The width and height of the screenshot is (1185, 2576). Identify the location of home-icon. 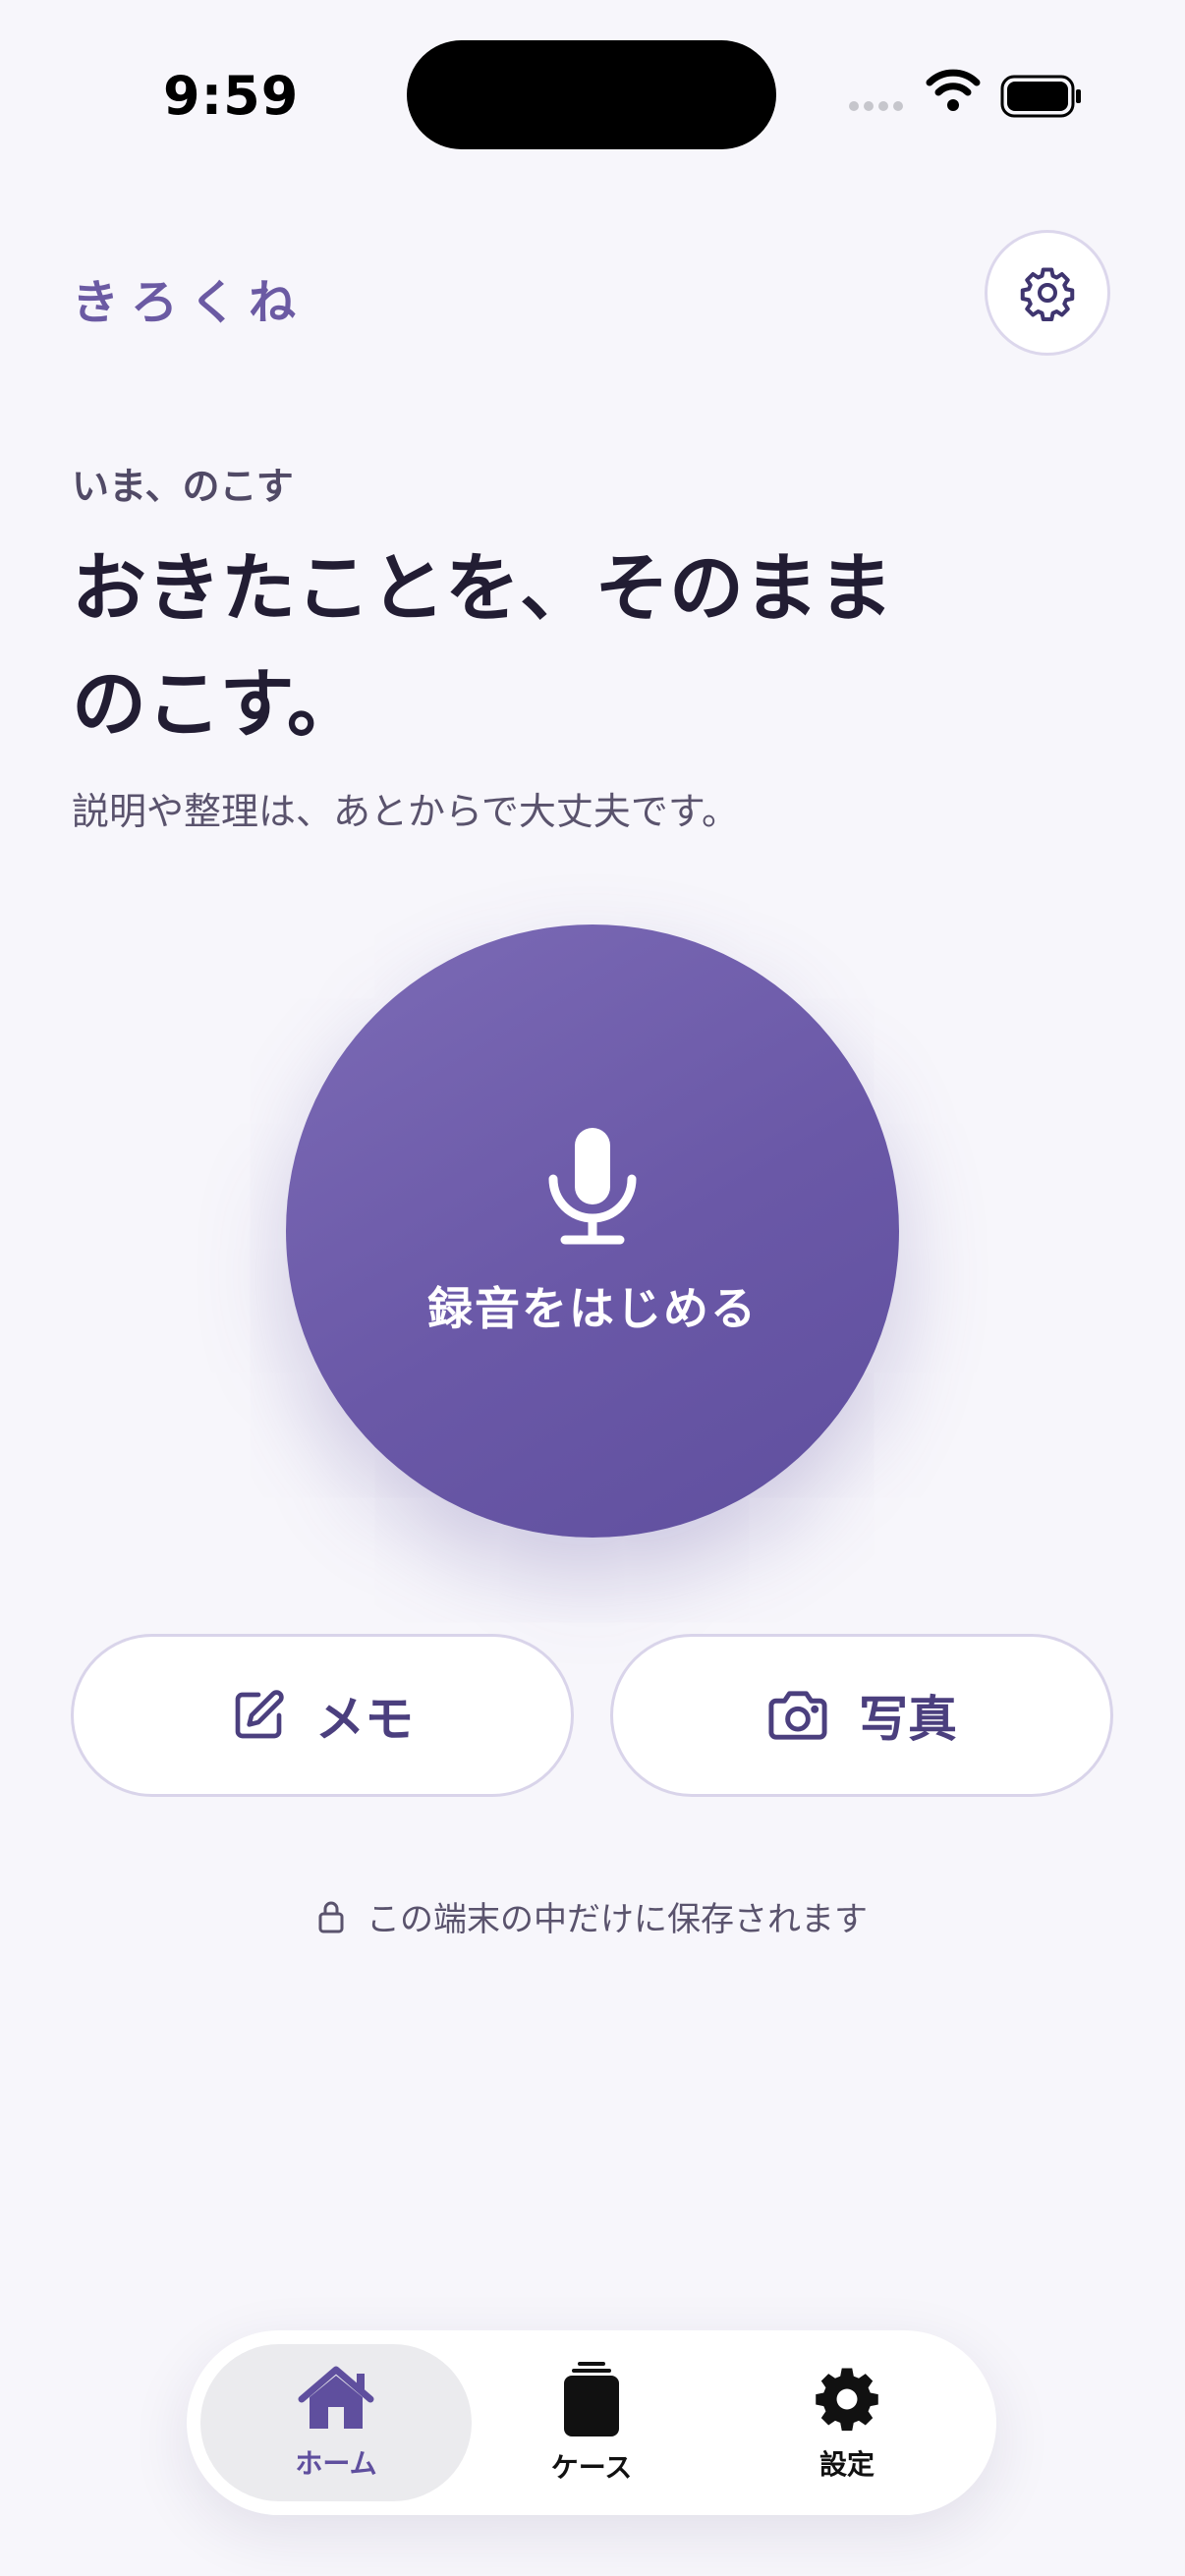
(336, 2397).